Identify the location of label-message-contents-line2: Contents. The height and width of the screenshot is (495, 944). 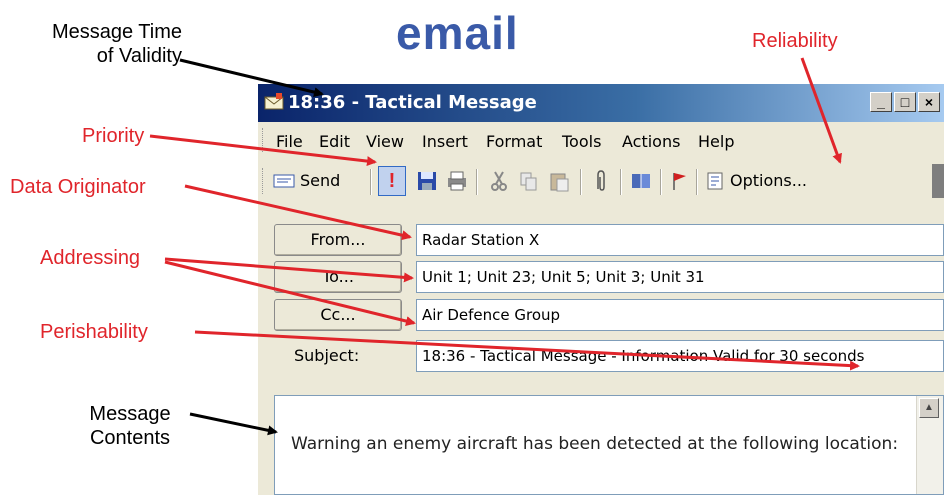
(130, 438).